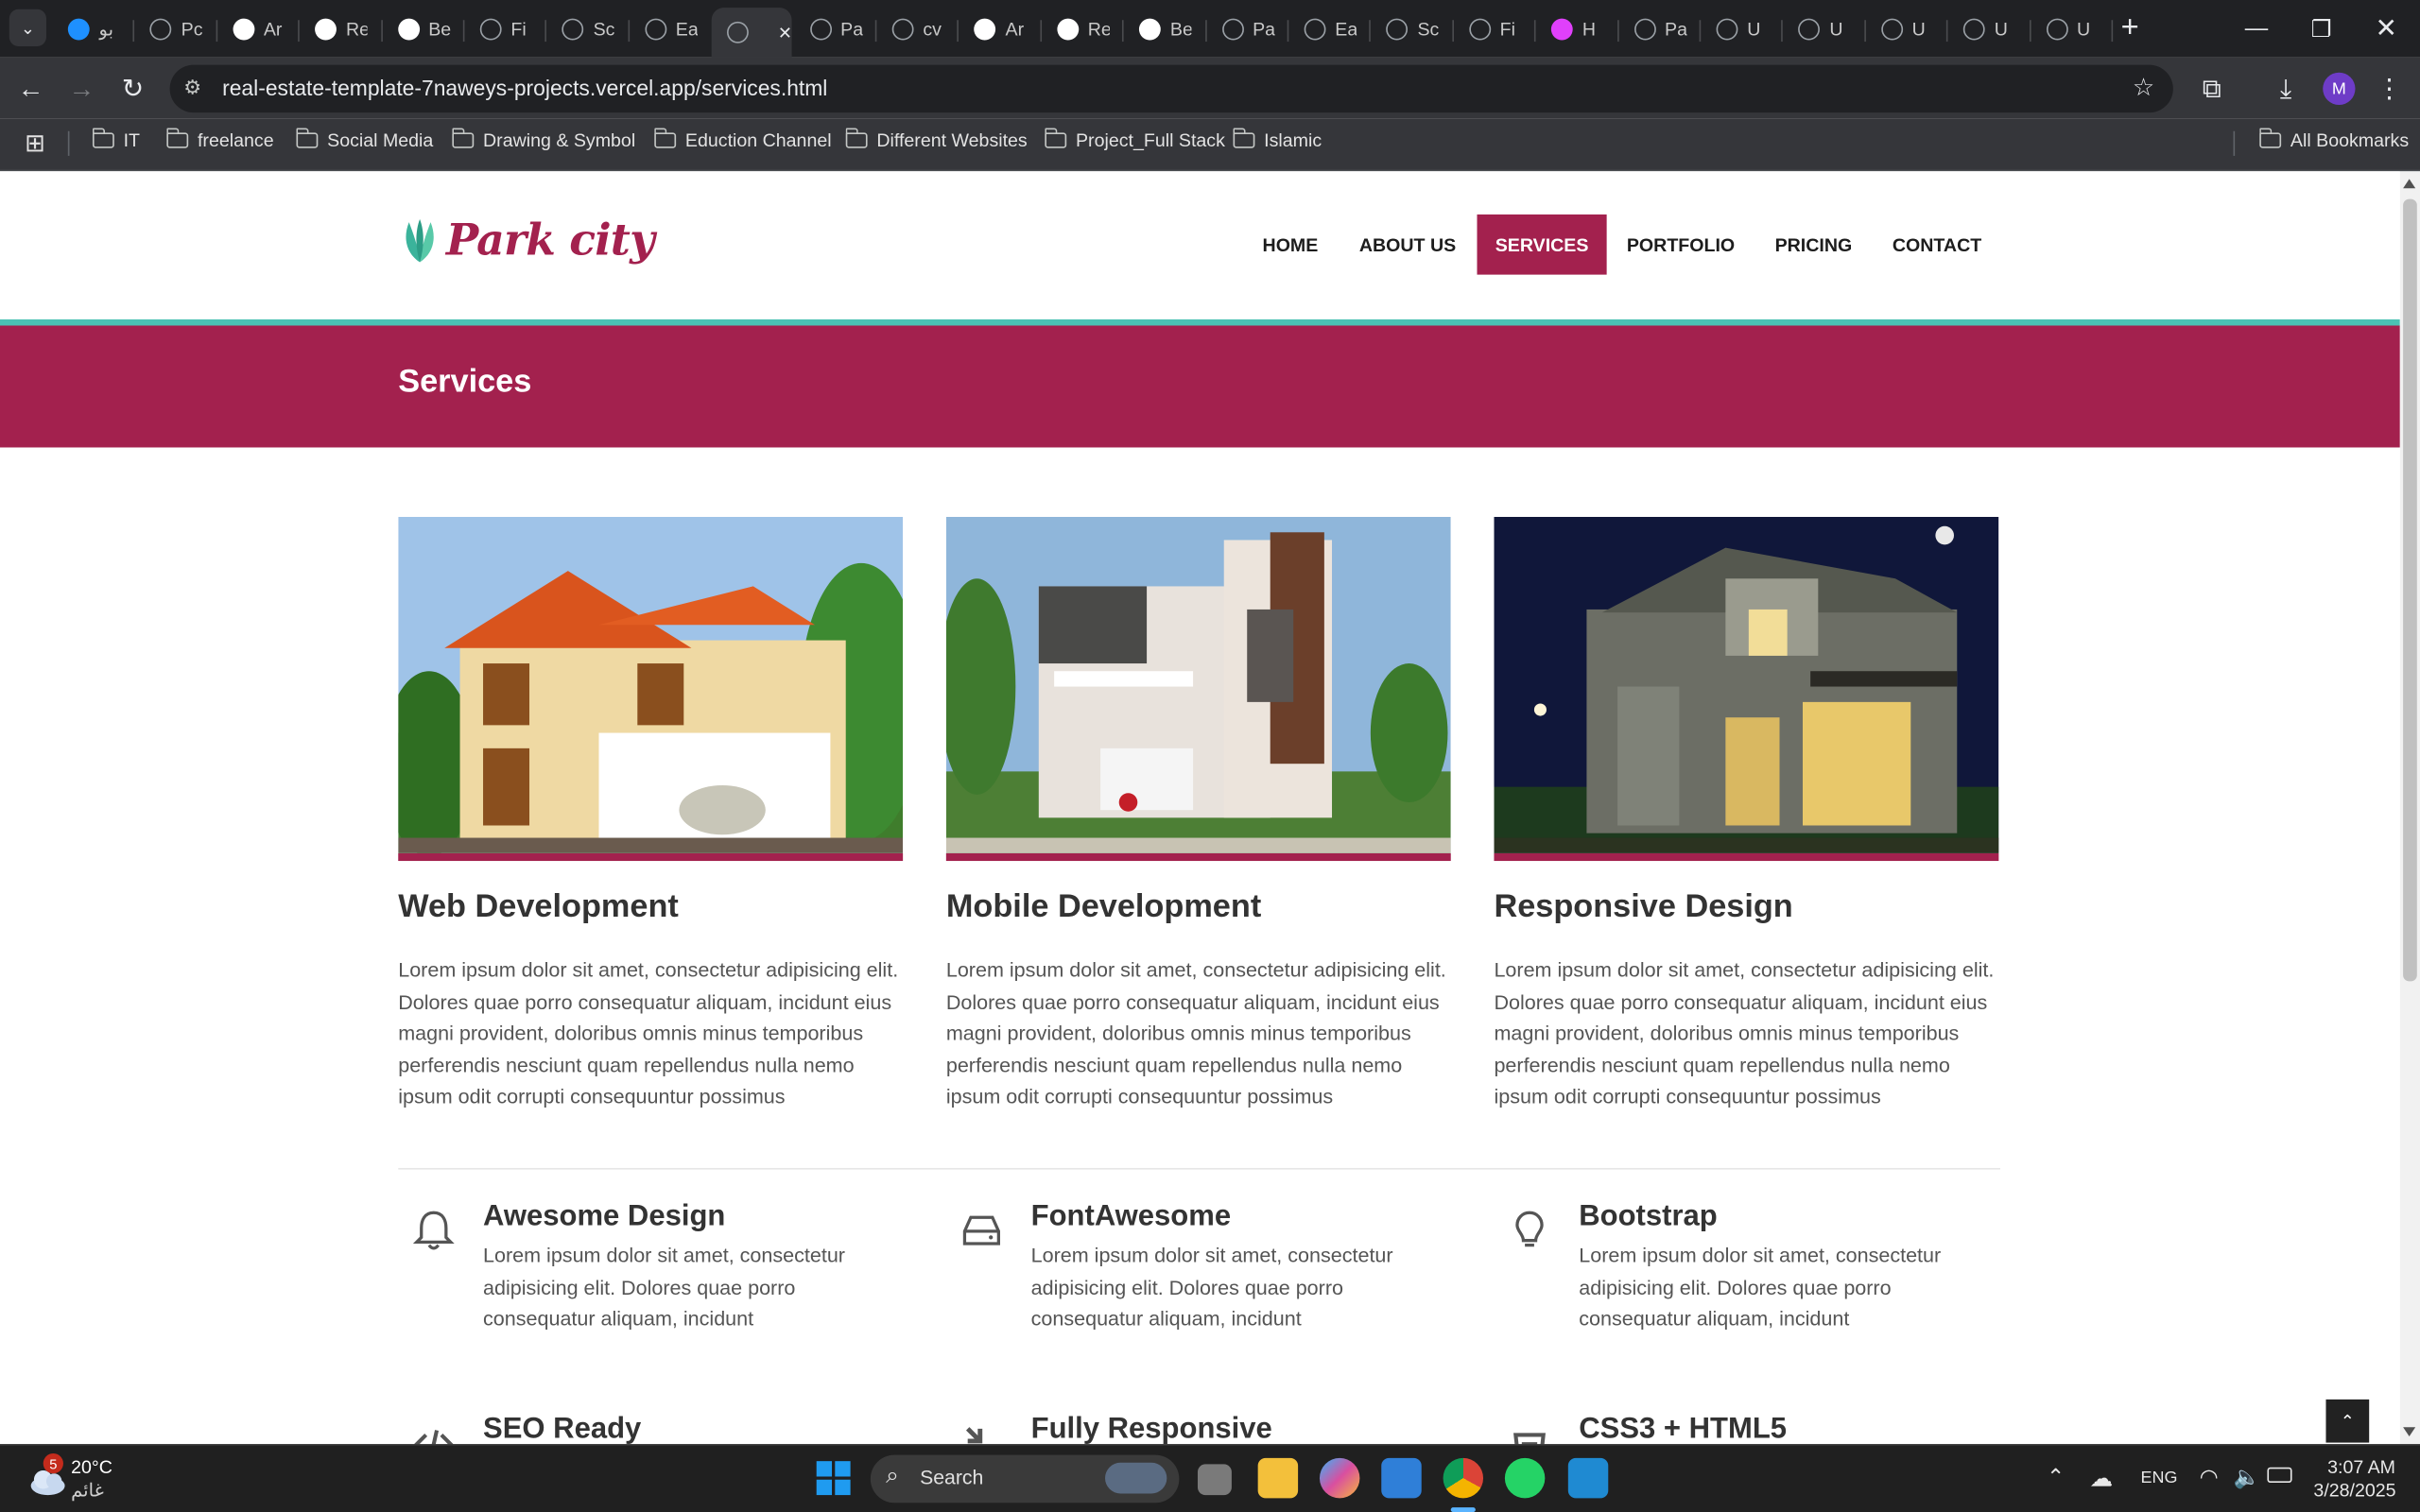 This screenshot has height=1512, width=2420. What do you see at coordinates (751, 33) in the screenshot?
I see `browser-tab: ✕` at bounding box center [751, 33].